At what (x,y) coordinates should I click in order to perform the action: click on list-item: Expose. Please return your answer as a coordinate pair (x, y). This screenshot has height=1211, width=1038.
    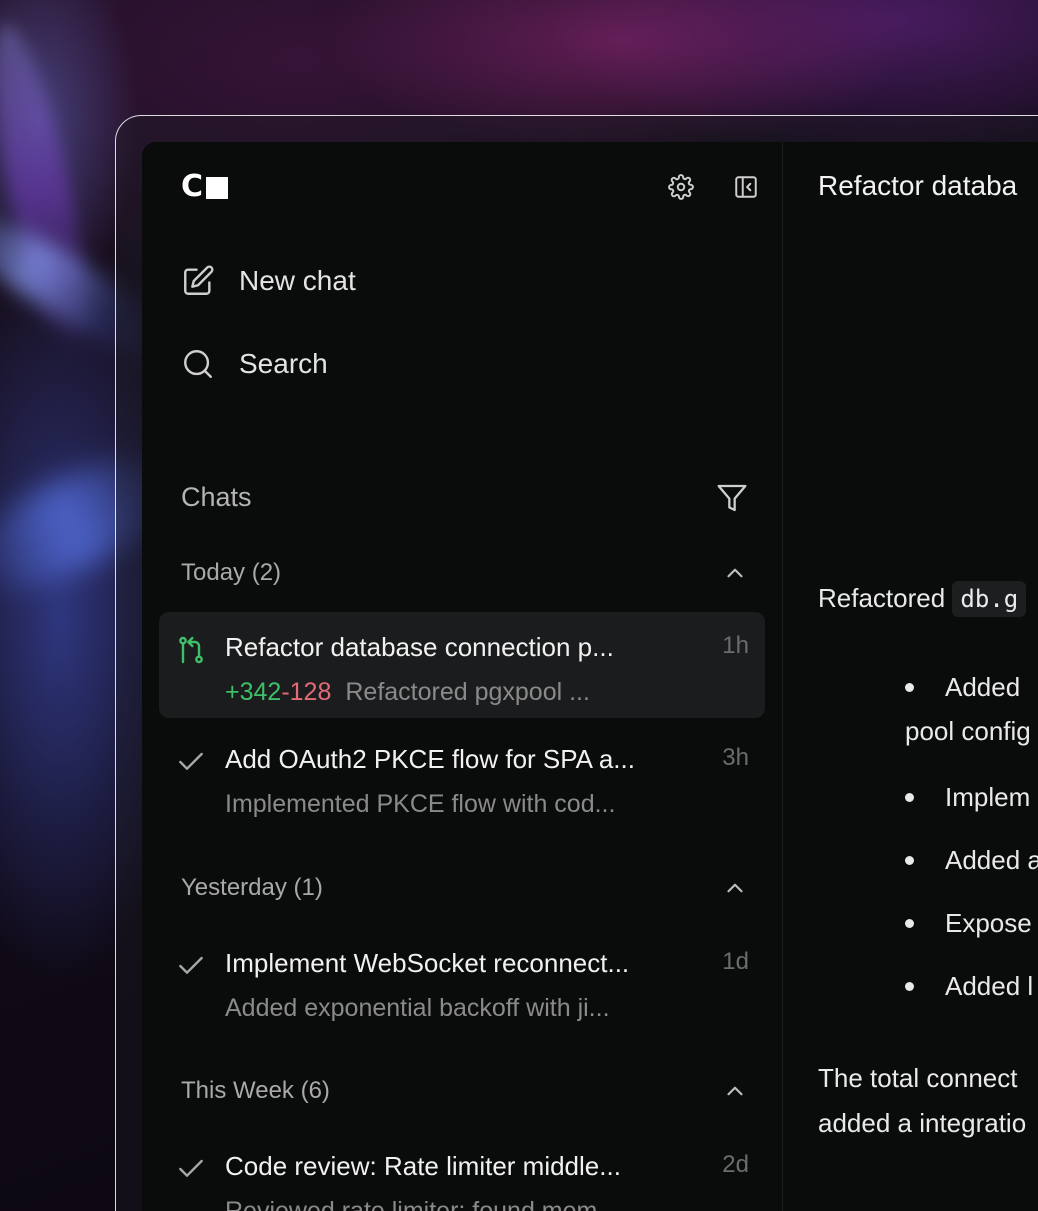
    Looking at the image, I should click on (971, 934).